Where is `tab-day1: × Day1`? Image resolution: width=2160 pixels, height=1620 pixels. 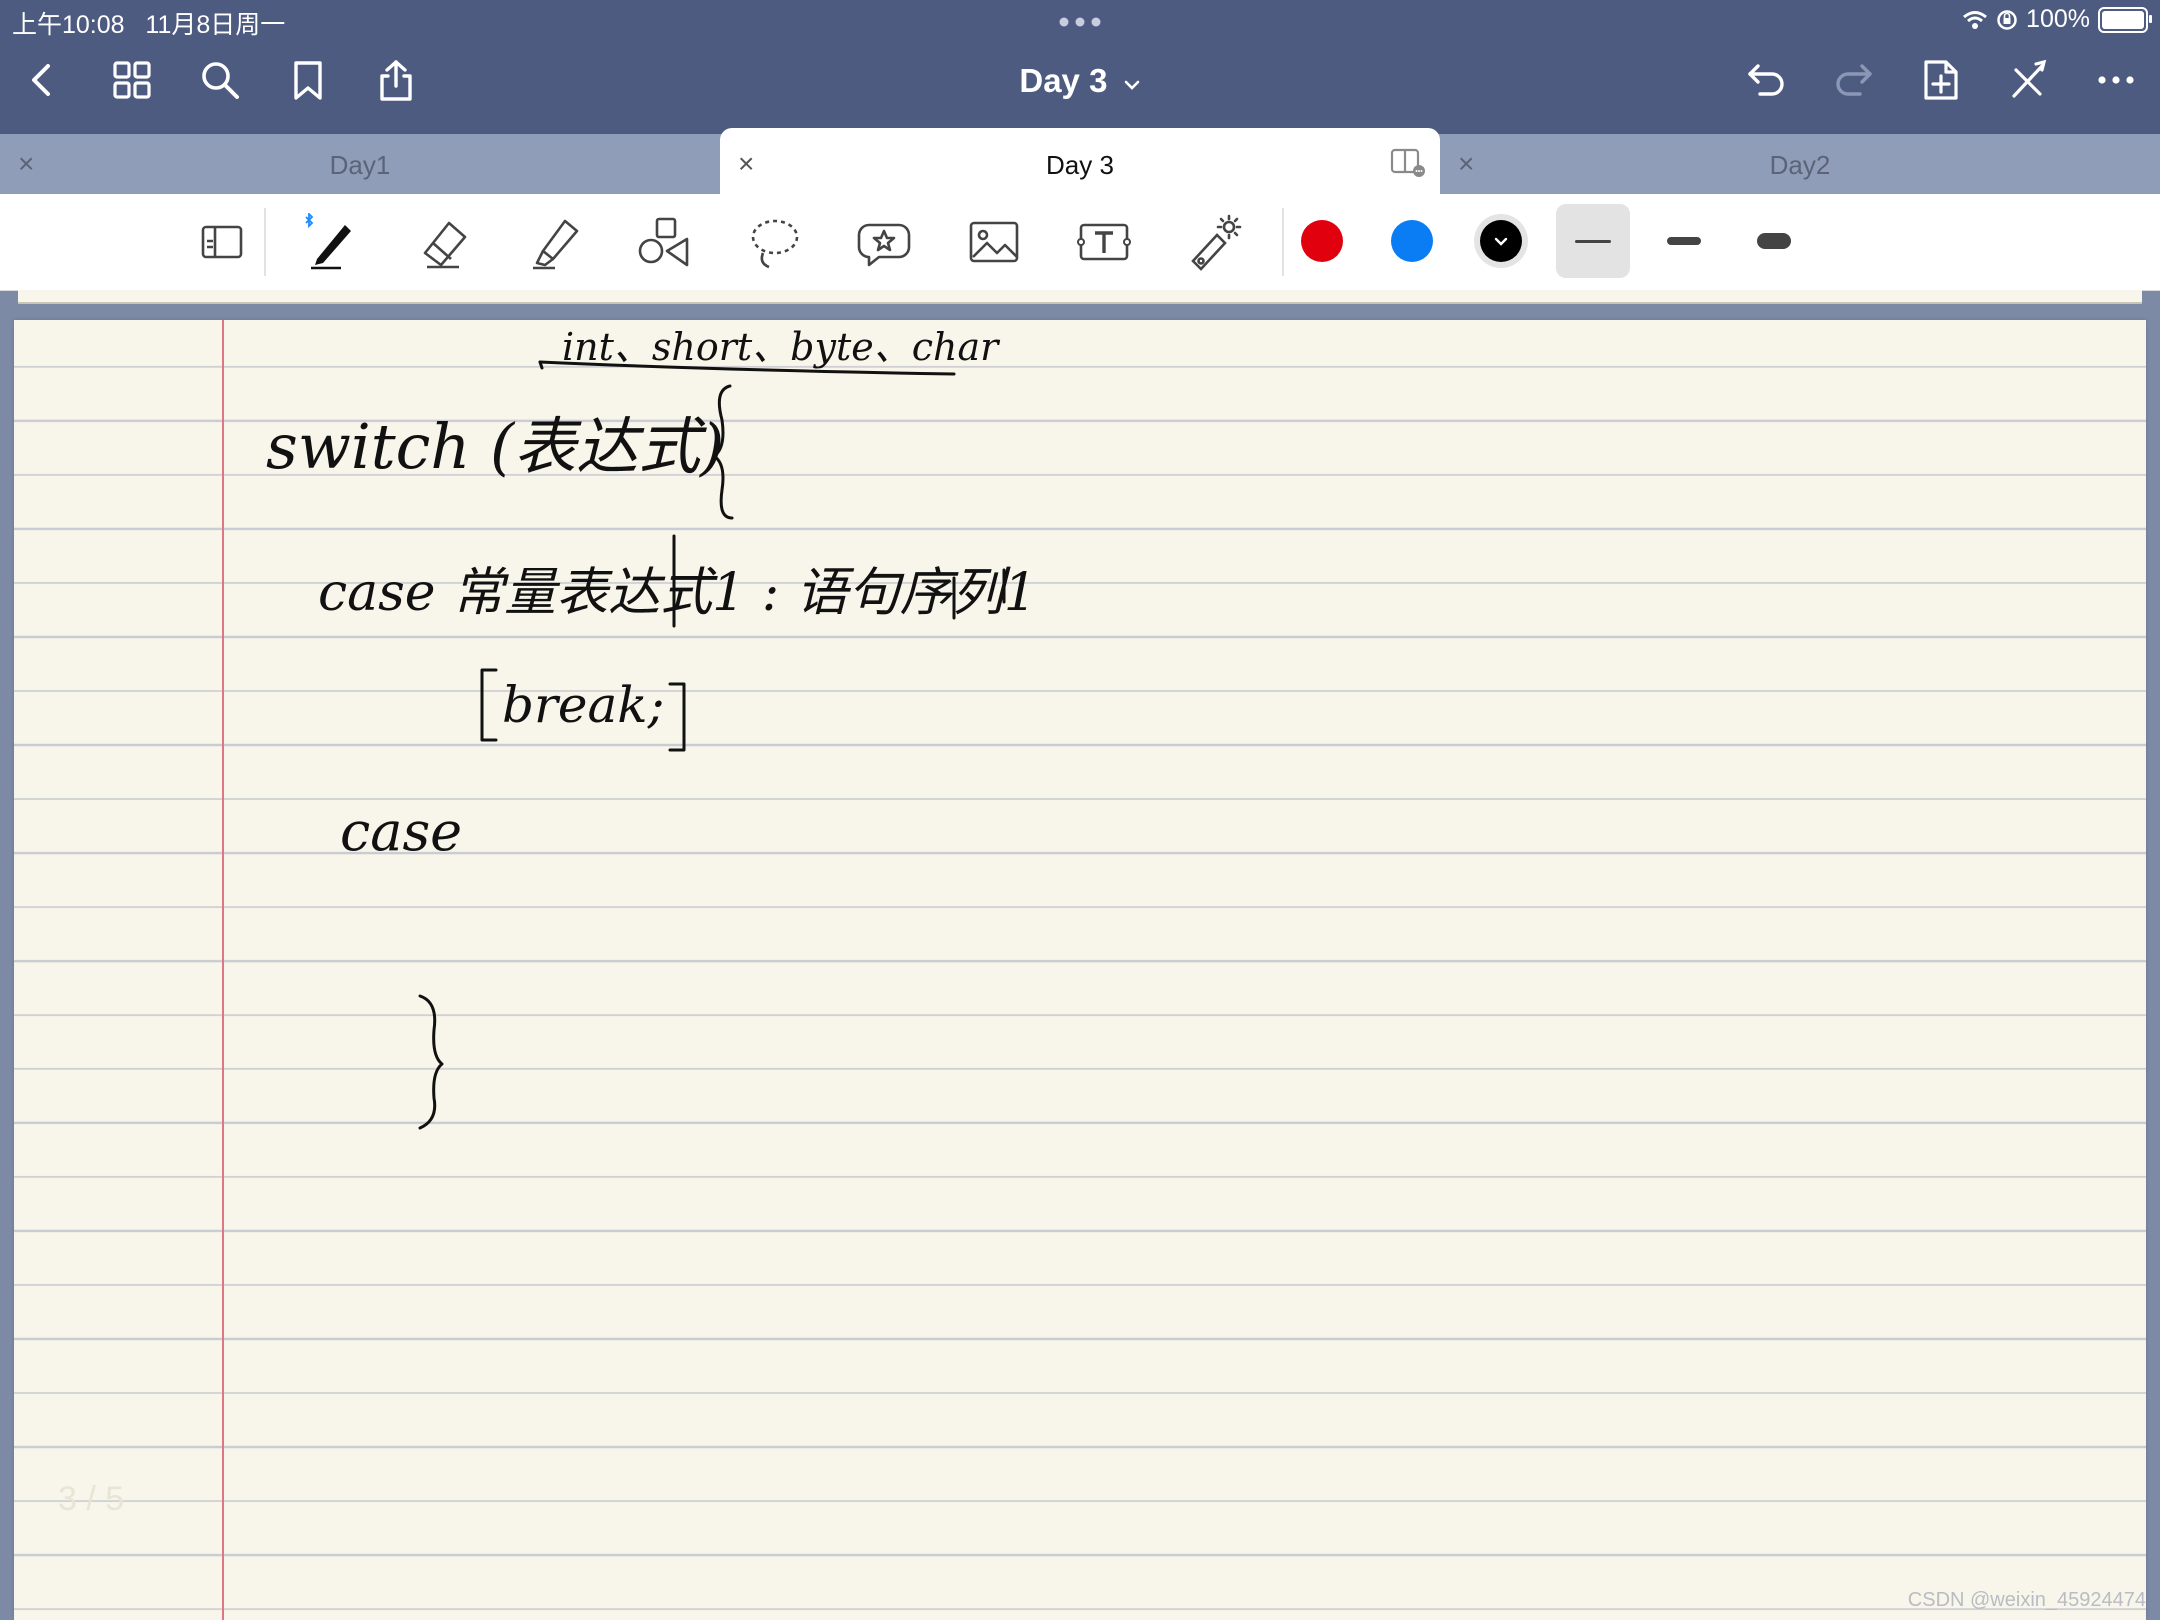 tab-day1: × Day1 is located at coordinates (360, 164).